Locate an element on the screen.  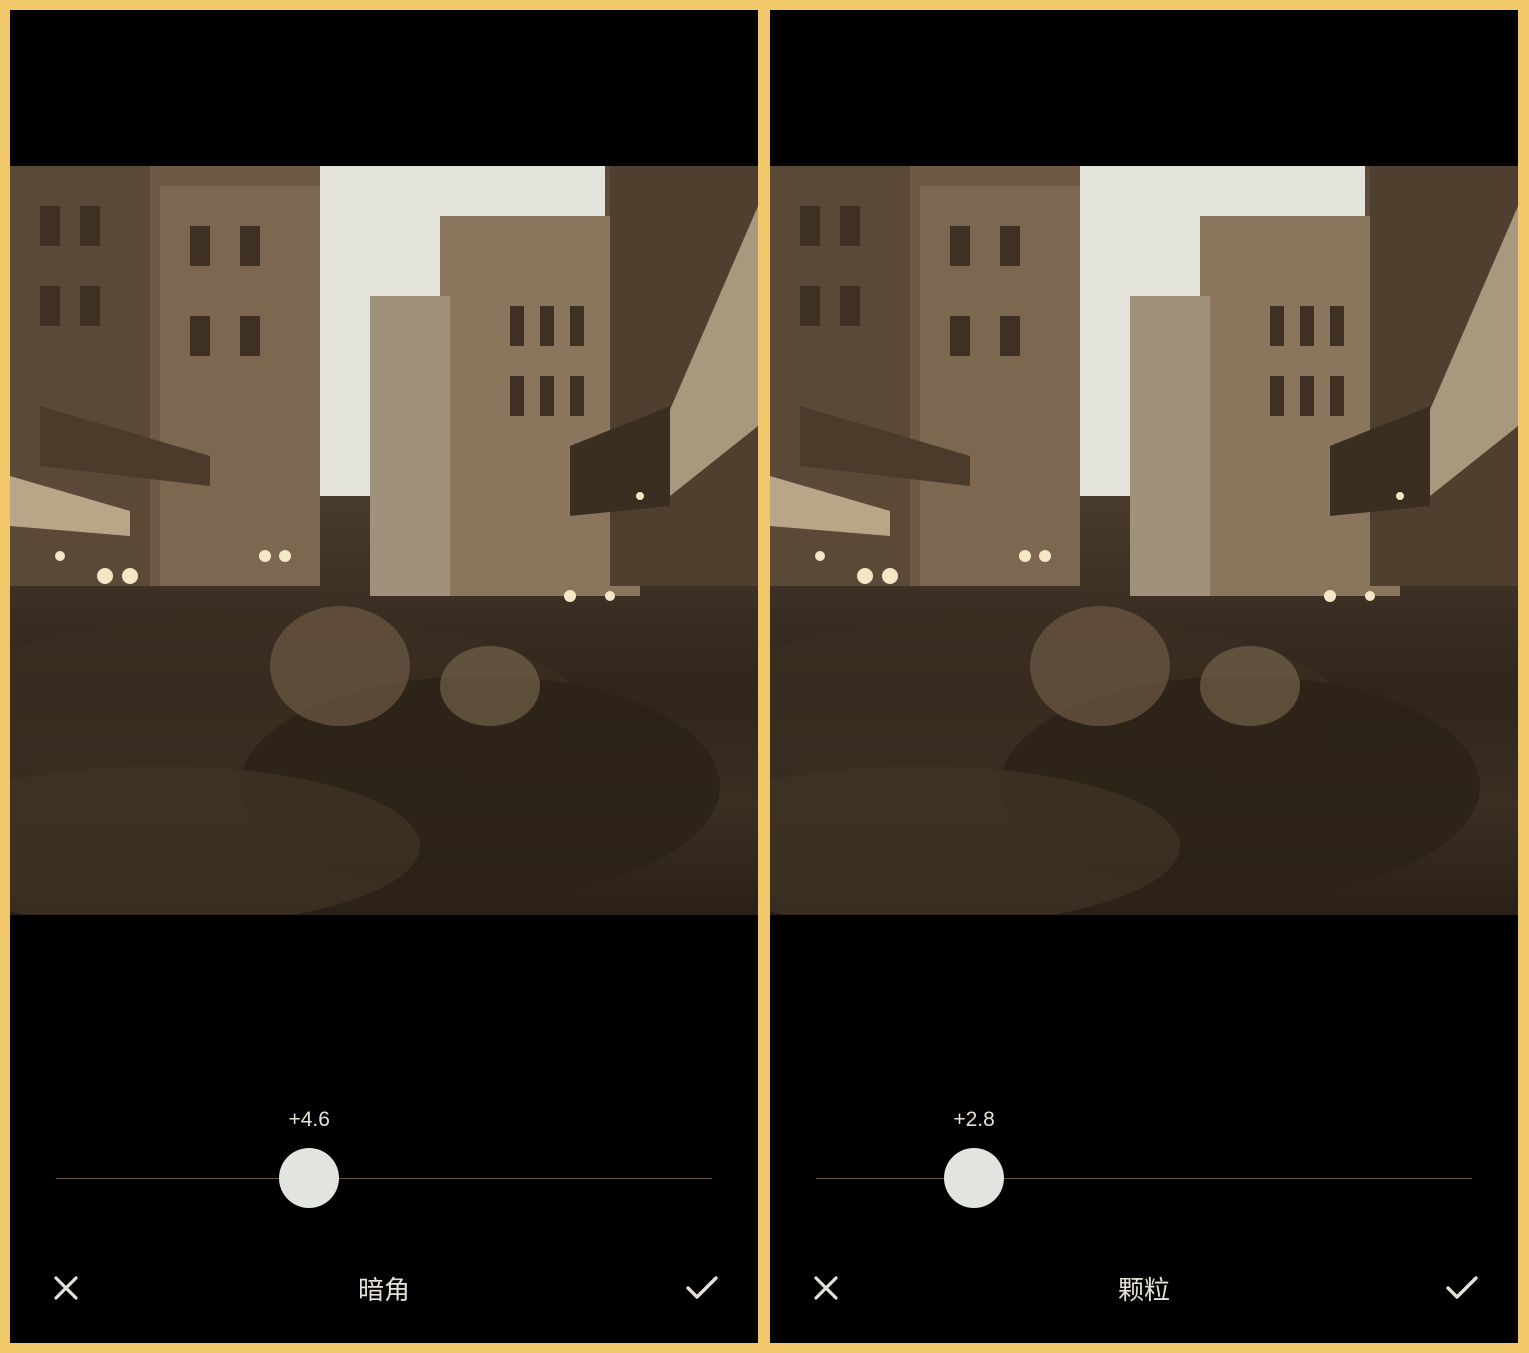
bottom-toolbar: 暗角 is located at coordinates (384, 1288).